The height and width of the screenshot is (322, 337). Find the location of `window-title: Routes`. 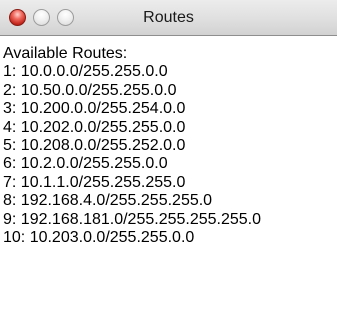

window-title: Routes is located at coordinates (168, 17).